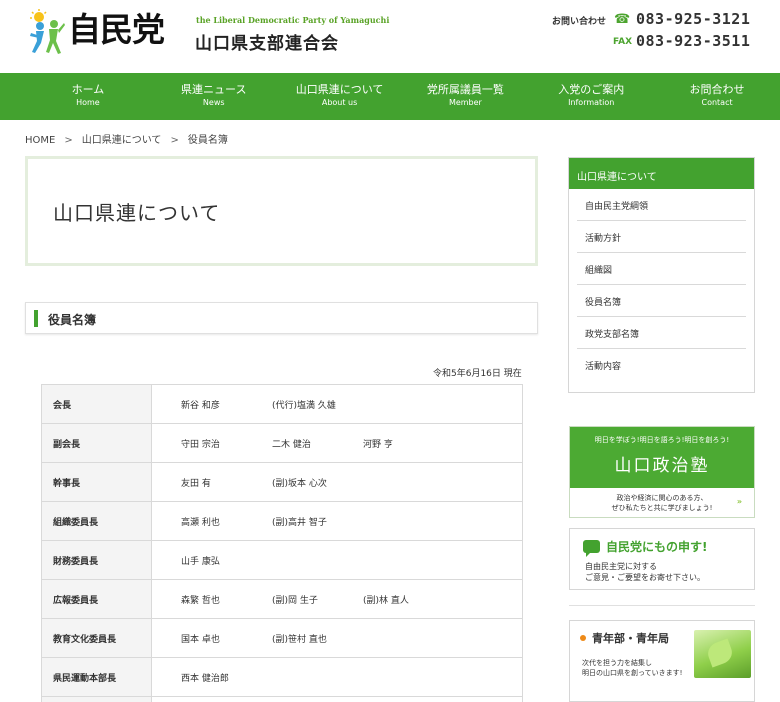 The image size is (780, 702). What do you see at coordinates (337, 699) in the screenshot?
I see `names-cell` at bounding box center [337, 699].